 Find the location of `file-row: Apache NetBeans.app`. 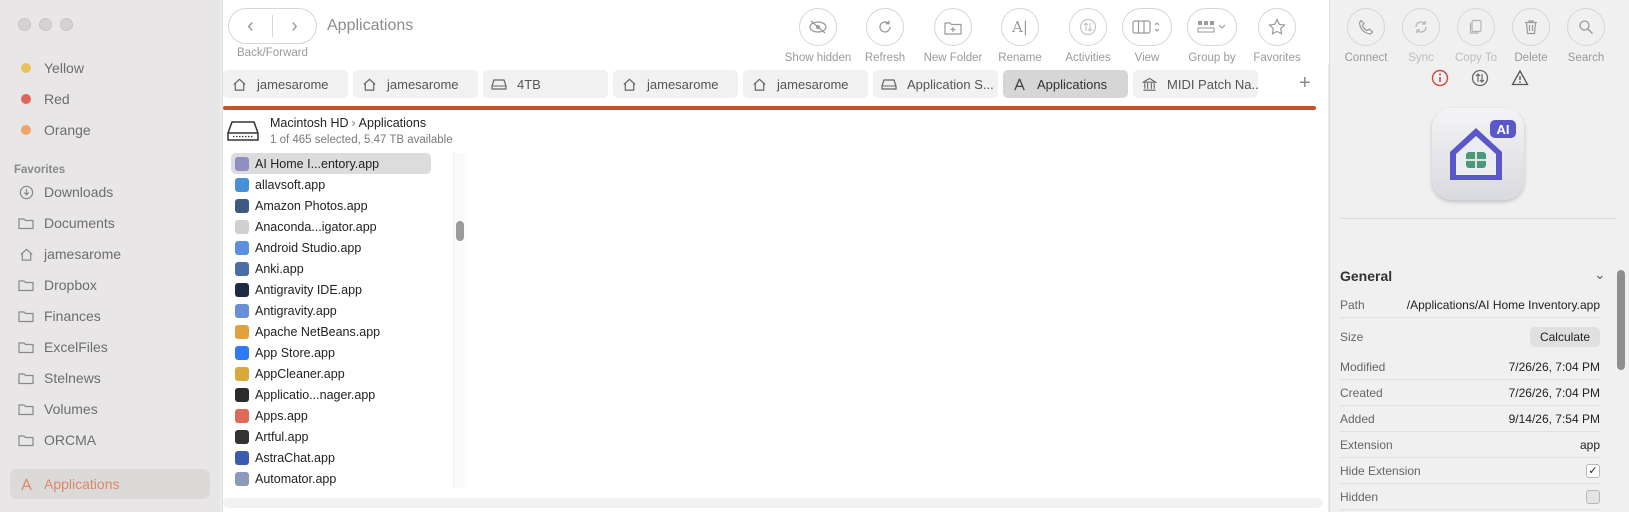

file-row: Apache NetBeans.app is located at coordinates (331, 331).